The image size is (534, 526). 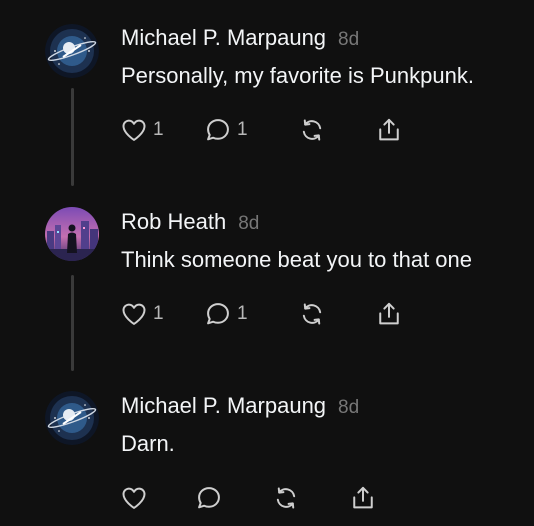 I want to click on post-header: Rob Heath 8d, so click(x=190, y=222).